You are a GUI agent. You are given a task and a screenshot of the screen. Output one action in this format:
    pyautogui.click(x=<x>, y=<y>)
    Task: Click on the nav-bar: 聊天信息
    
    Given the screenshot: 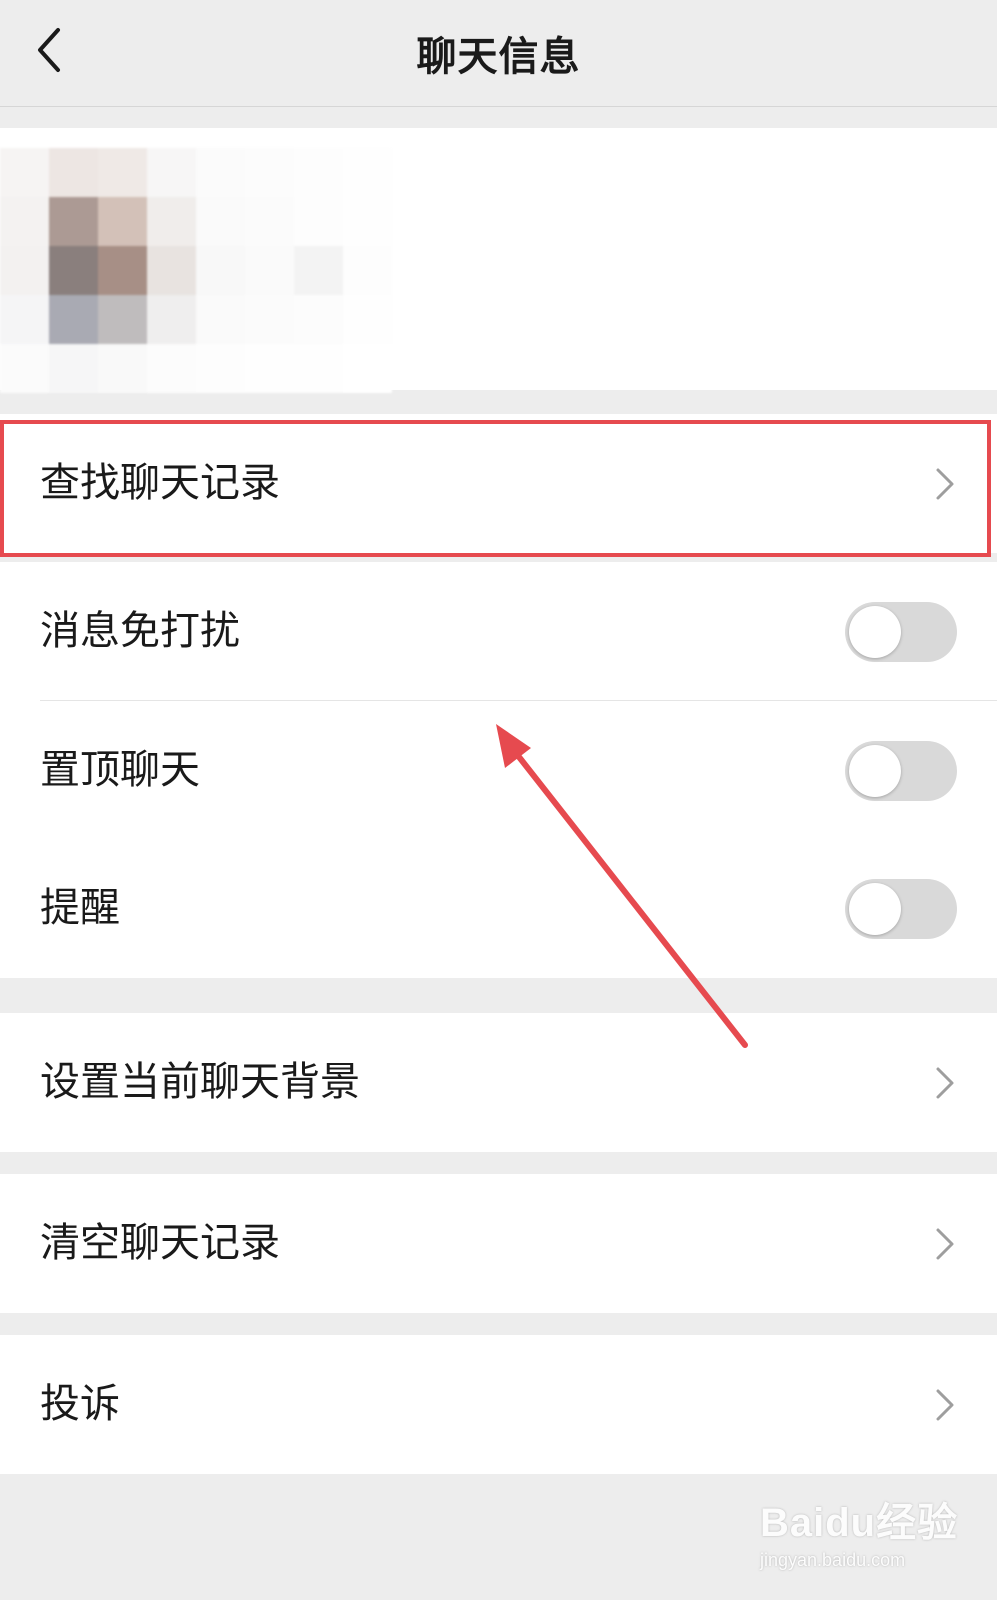 What is the action you would take?
    pyautogui.click(x=498, y=53)
    